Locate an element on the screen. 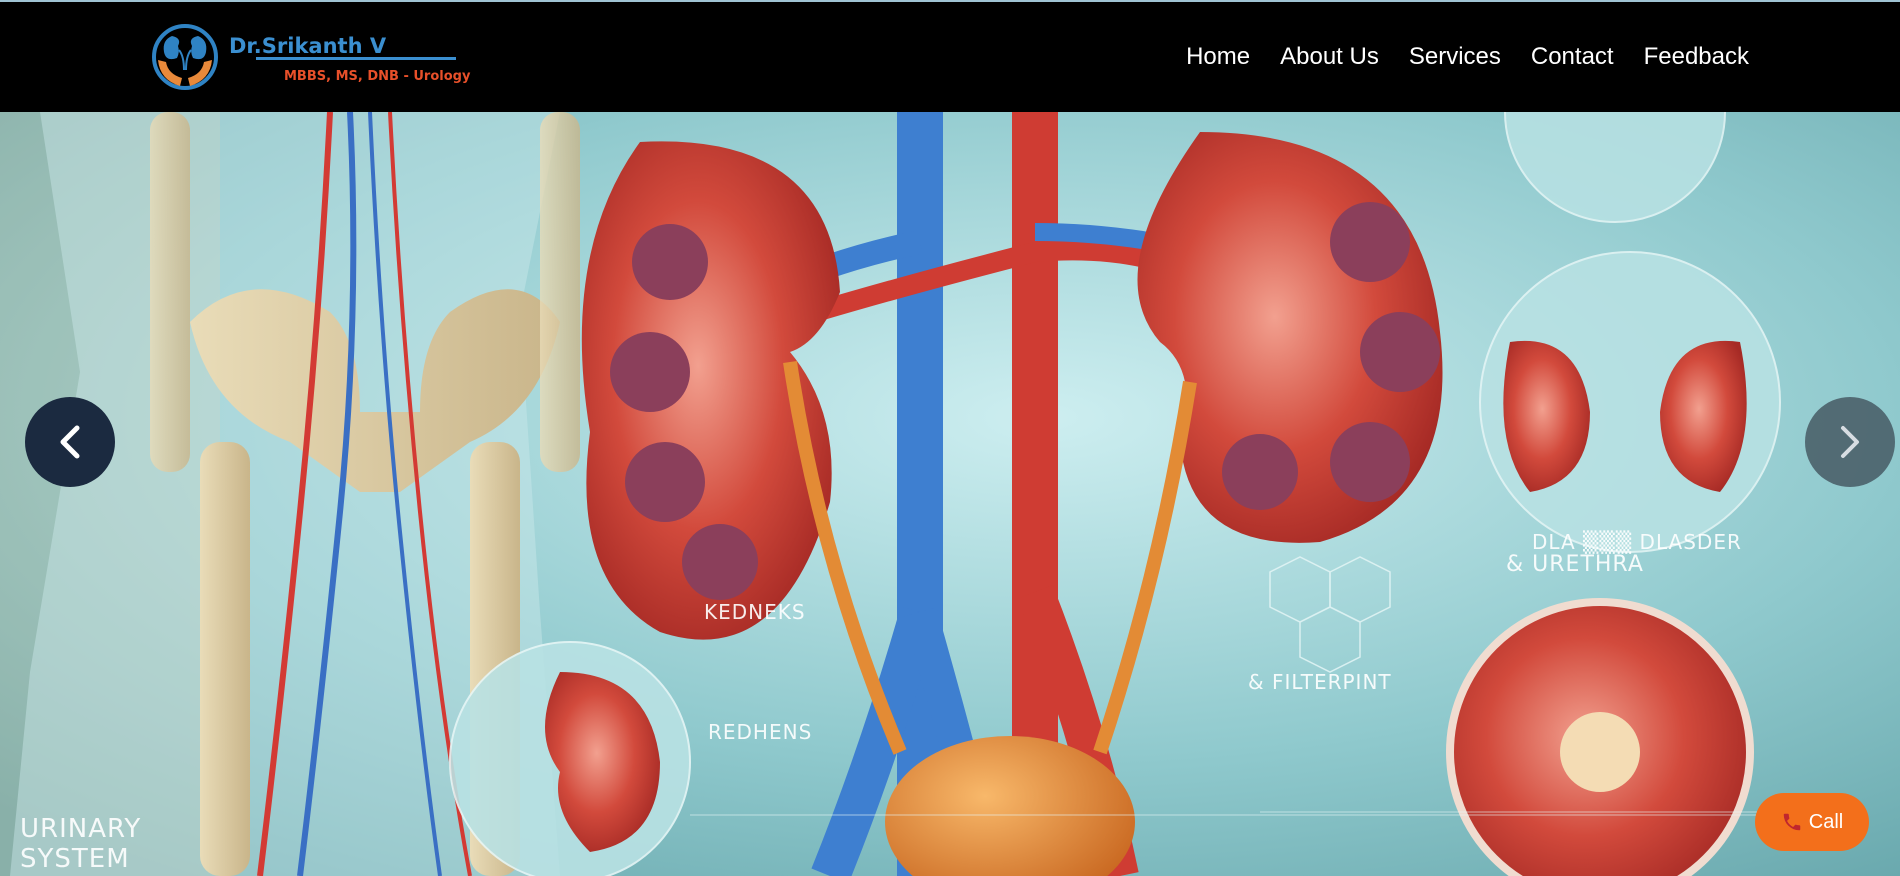 The width and height of the screenshot is (1900, 876). carousel-prev-button is located at coordinates (70, 442).